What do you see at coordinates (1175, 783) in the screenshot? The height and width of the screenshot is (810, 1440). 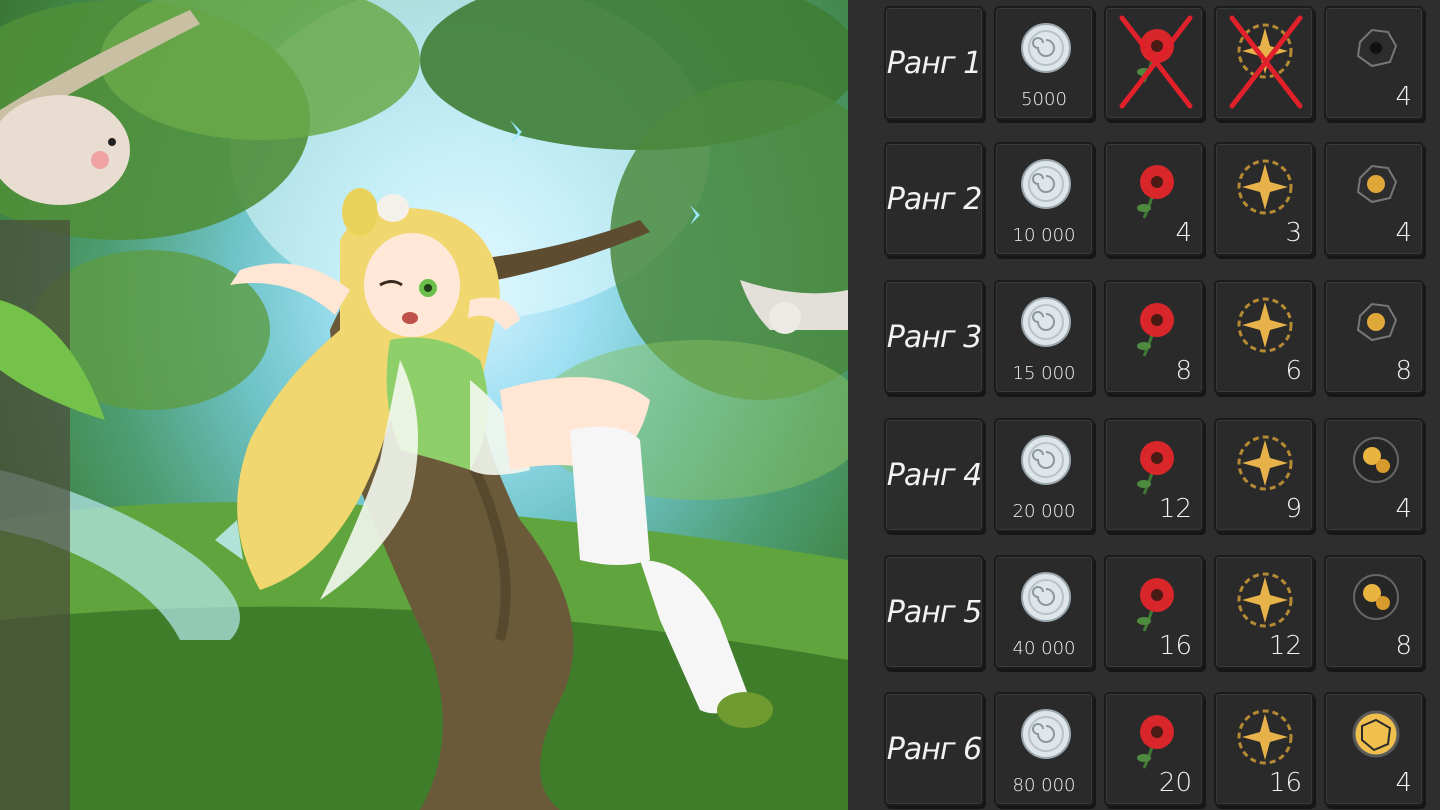 I see `flower-quantity: 20` at bounding box center [1175, 783].